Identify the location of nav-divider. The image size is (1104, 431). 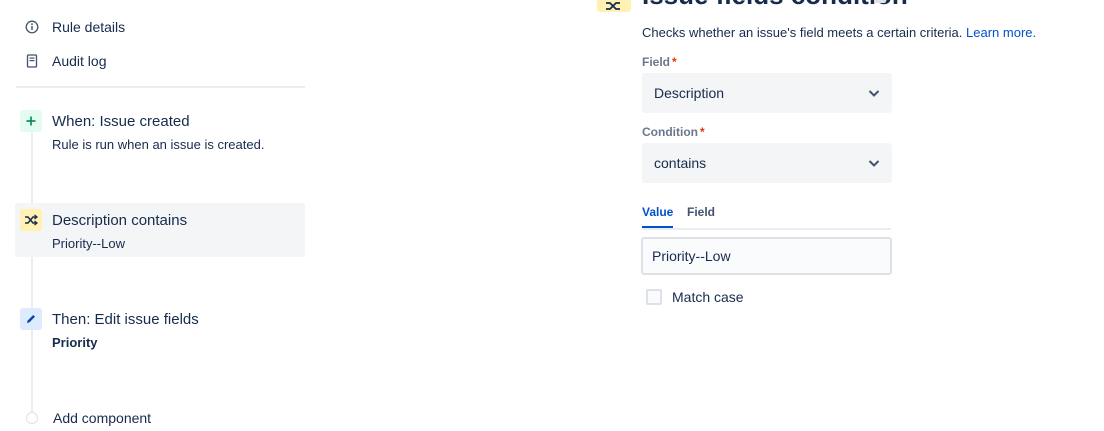
(160, 87).